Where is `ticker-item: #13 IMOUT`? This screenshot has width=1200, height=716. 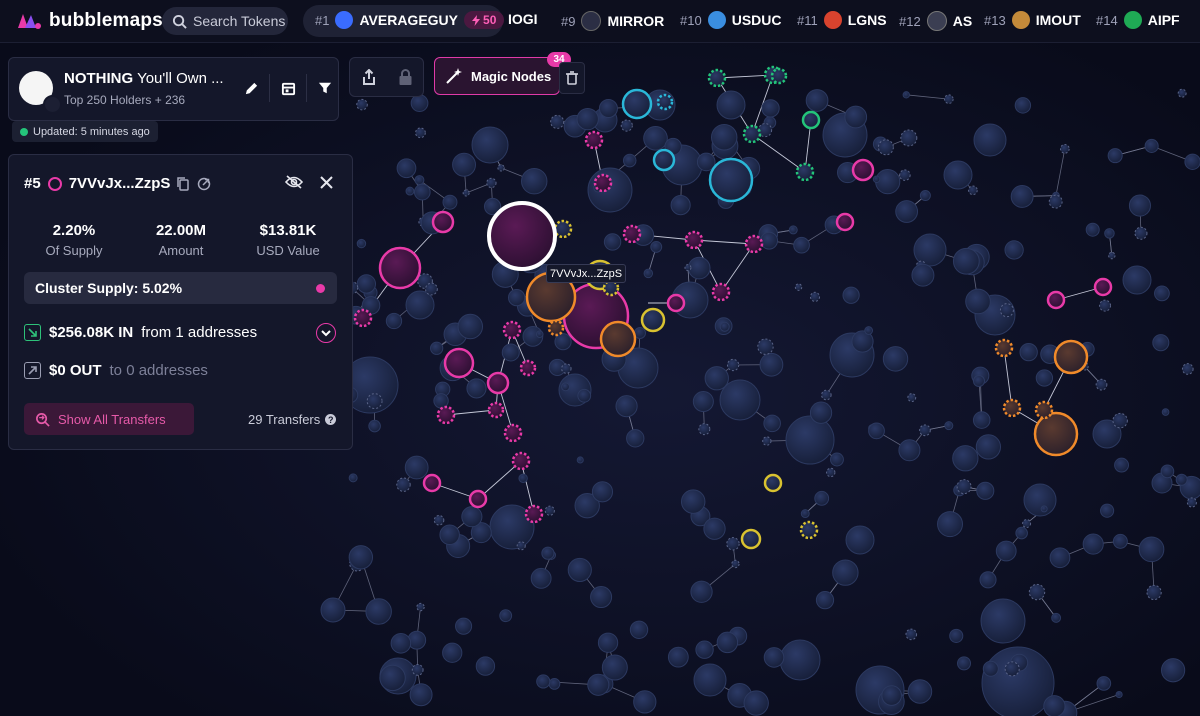
ticker-item: #13 IMOUT is located at coordinates (1032, 20).